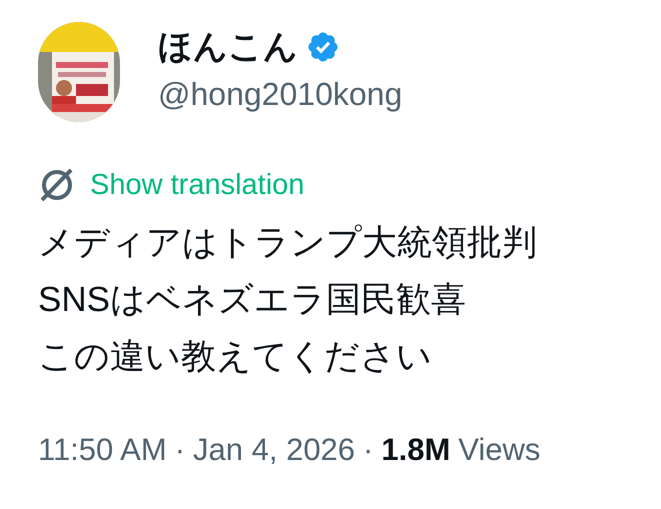 This screenshot has height=509, width=661. I want to click on user-handle: @hong2010kong, so click(280, 94).